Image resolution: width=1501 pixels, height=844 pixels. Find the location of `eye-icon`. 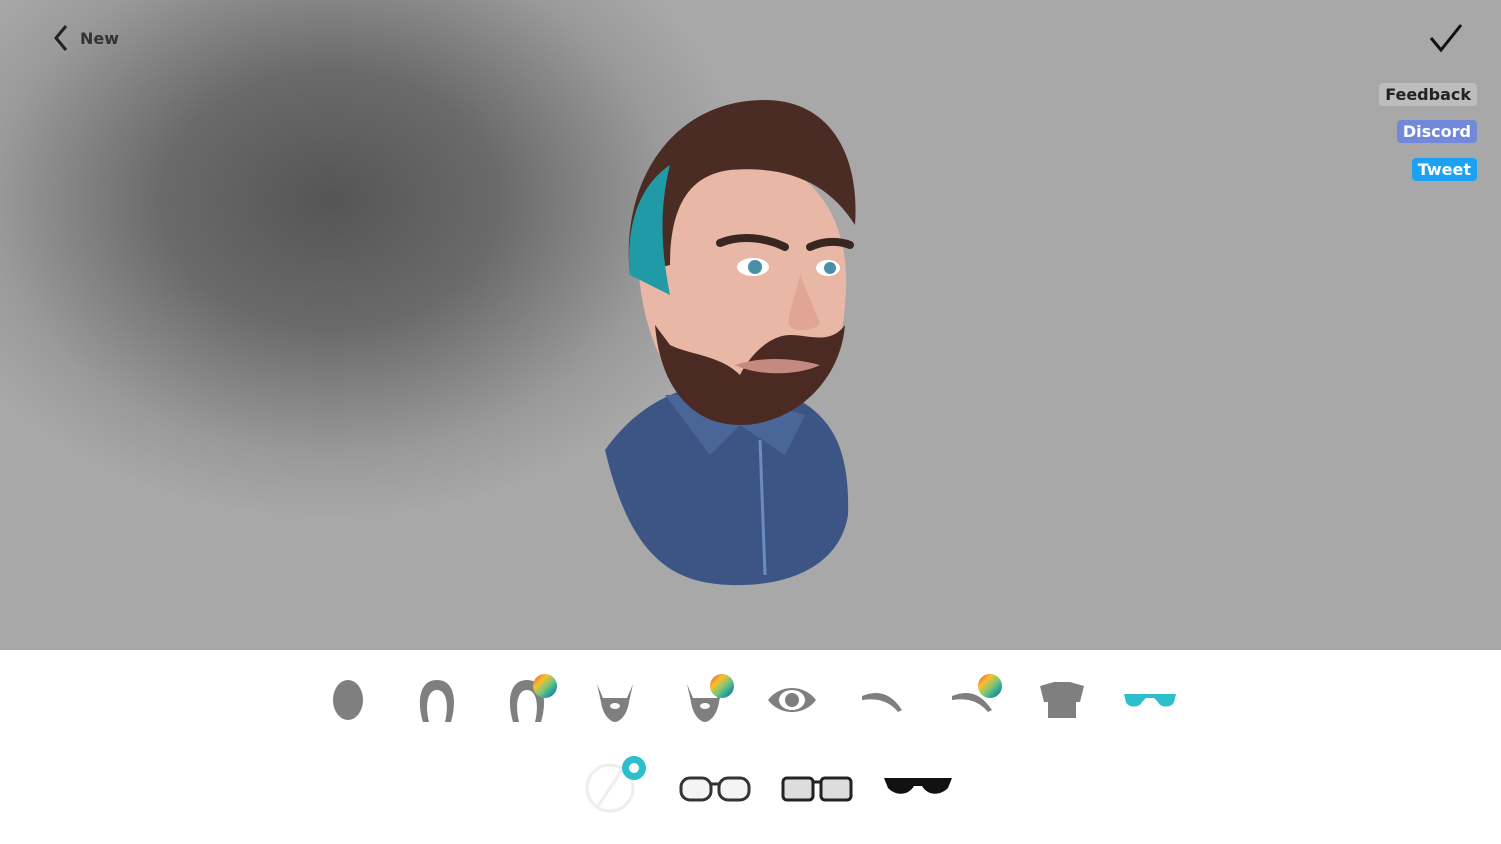

eye-icon is located at coordinates (792, 702).